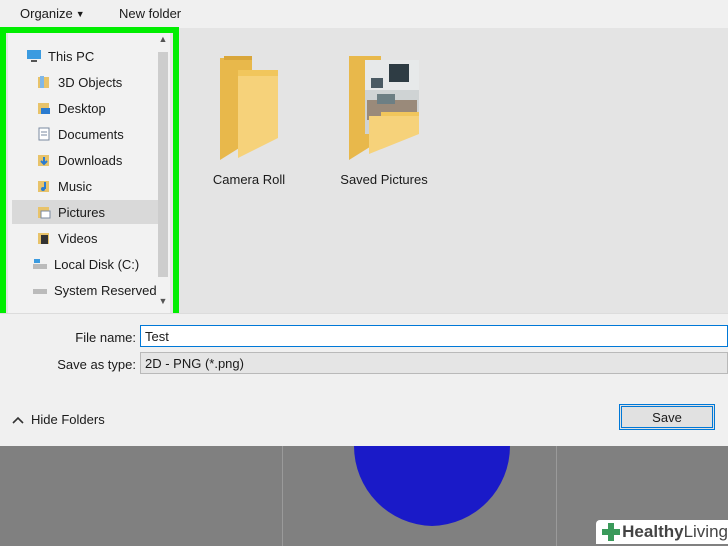 This screenshot has height=546, width=728. I want to click on folder-with-photo-icon, so click(384, 108).